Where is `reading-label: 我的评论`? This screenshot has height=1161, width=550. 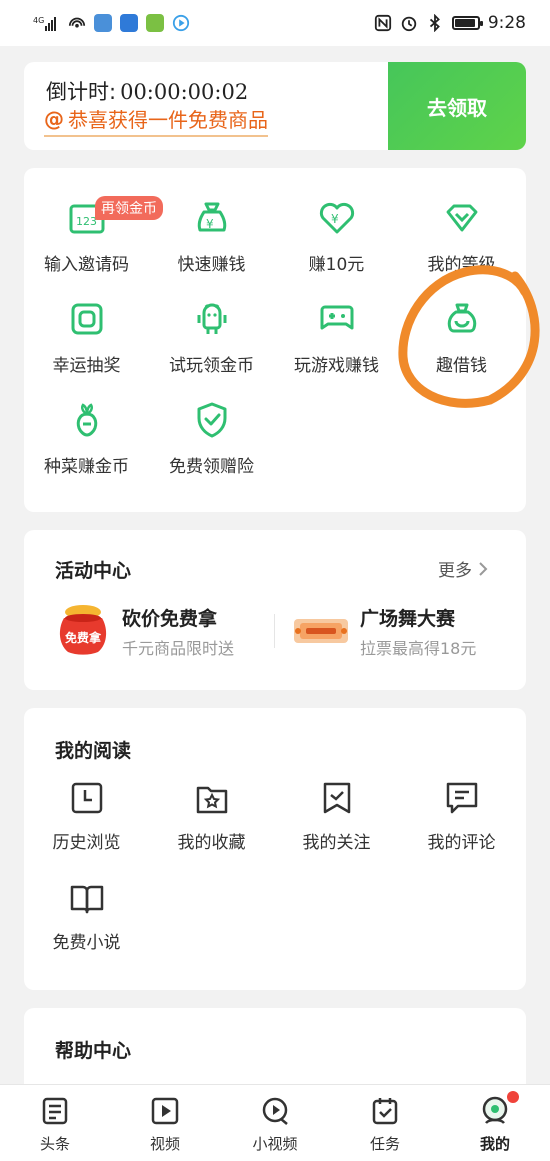
reading-label: 我的评论 is located at coordinates (461, 843).